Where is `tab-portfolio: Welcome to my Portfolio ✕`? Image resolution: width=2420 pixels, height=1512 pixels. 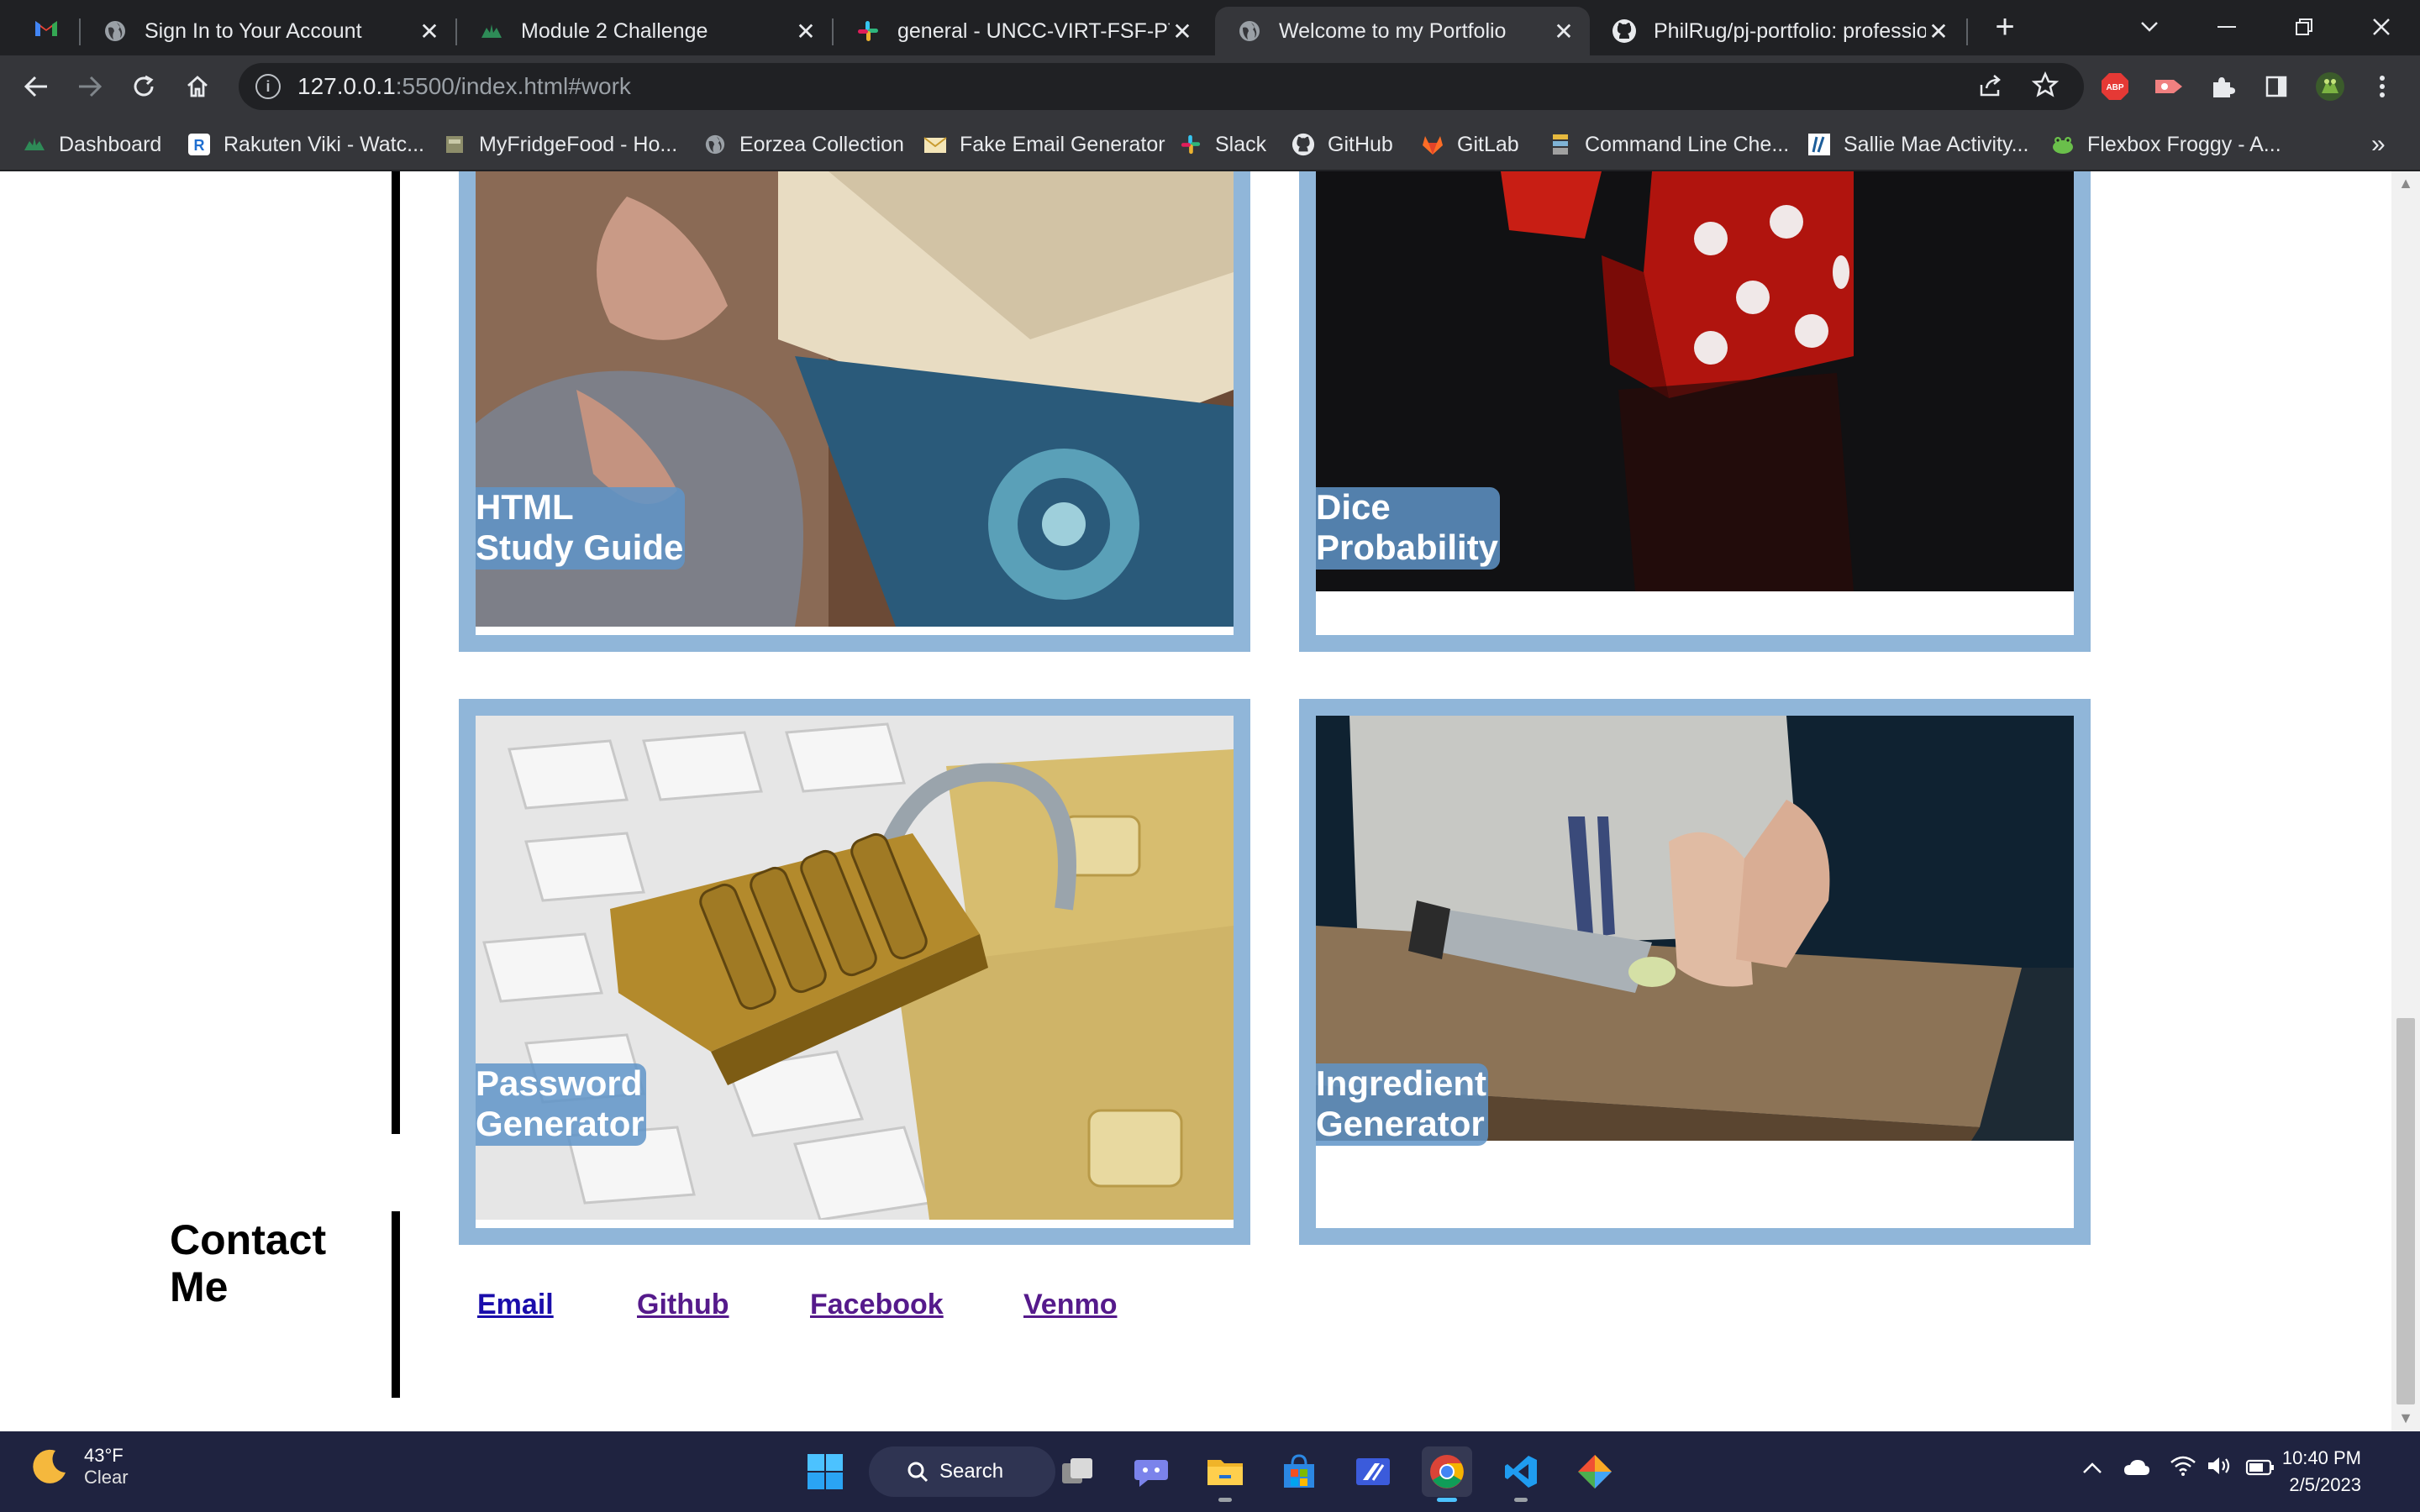
tab-portfolio: Welcome to my Portfolio ✕ is located at coordinates (1403, 31).